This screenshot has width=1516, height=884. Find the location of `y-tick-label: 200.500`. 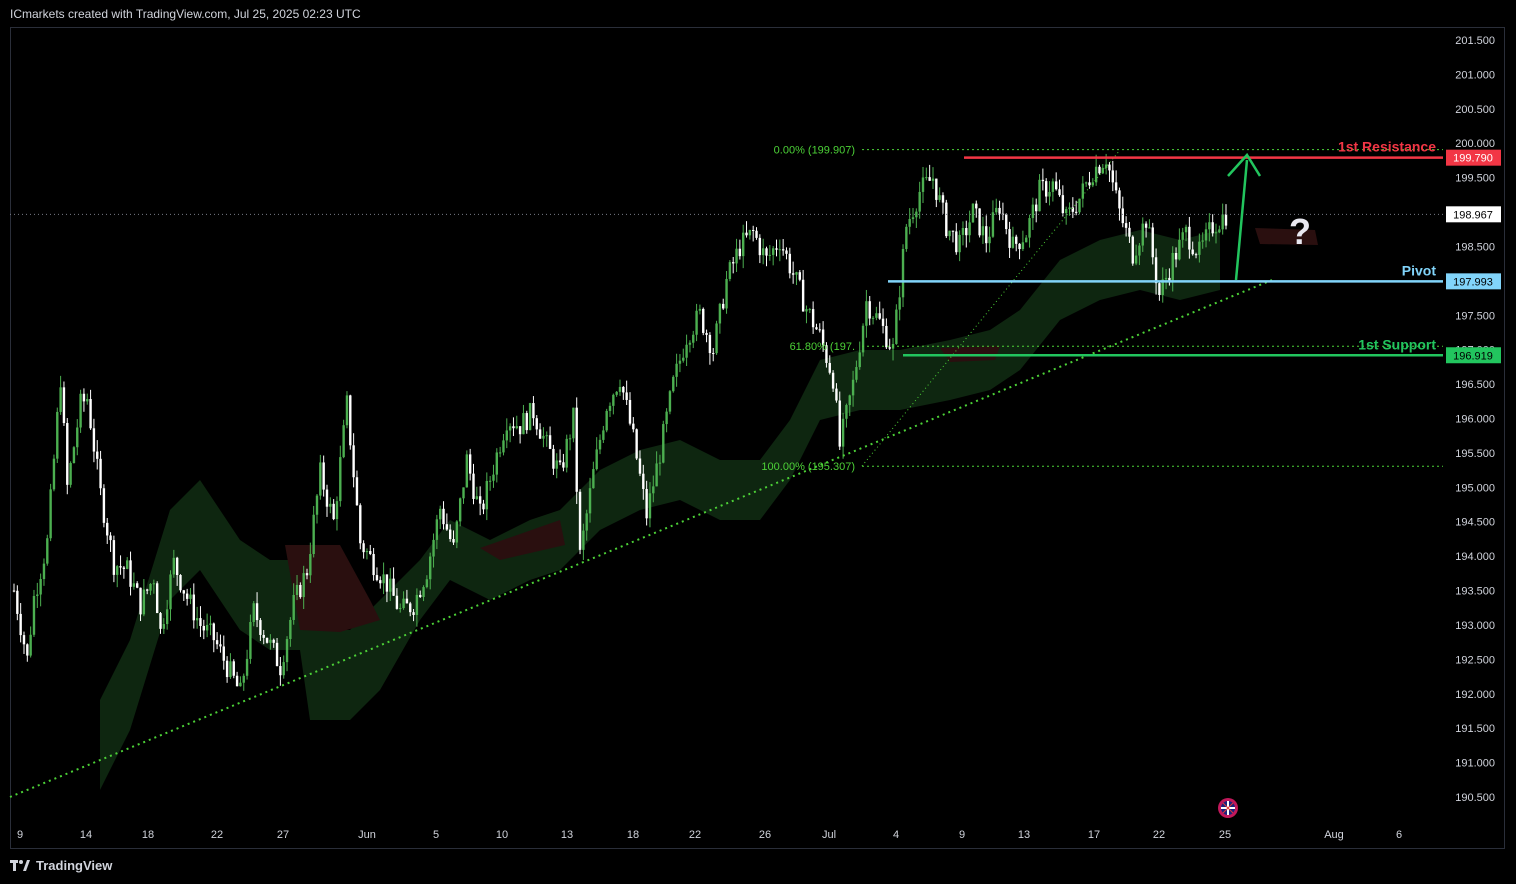

y-tick-label: 200.500 is located at coordinates (1475, 110).